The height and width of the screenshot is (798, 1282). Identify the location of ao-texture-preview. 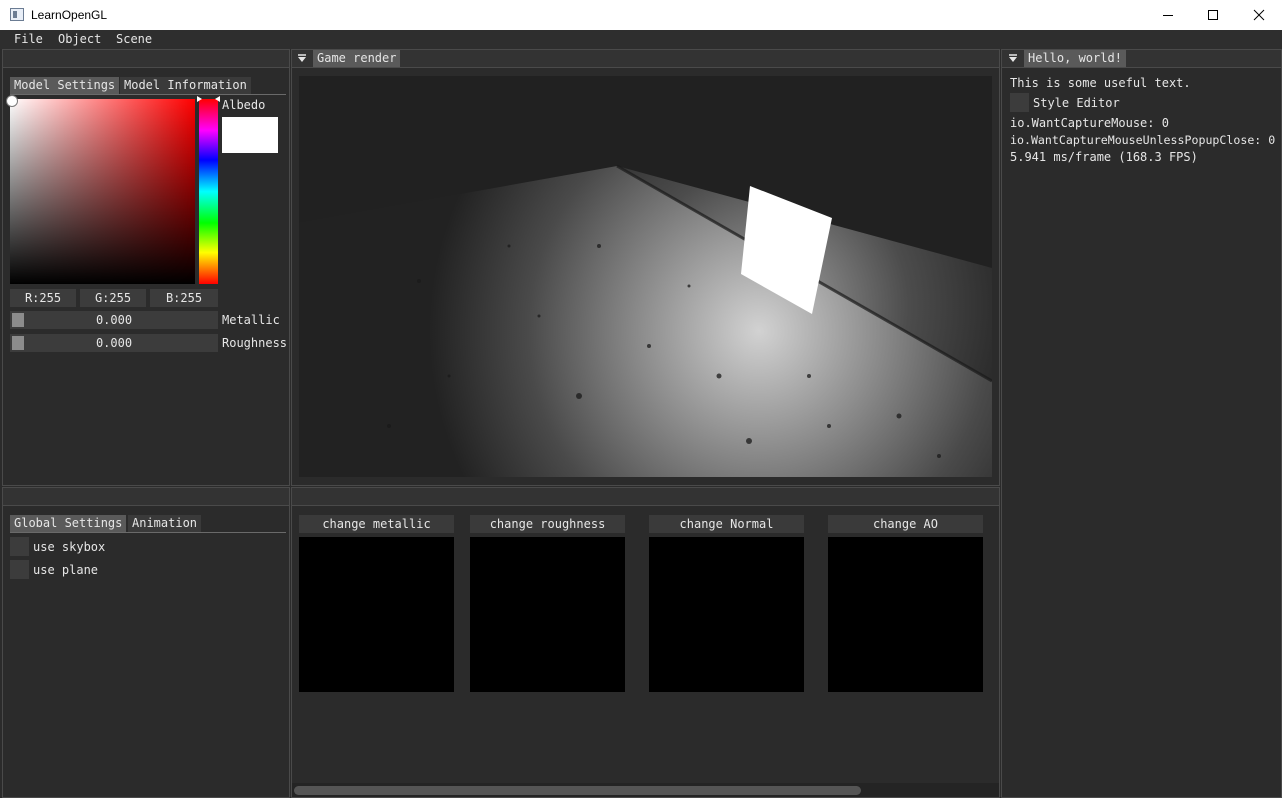
(905, 614).